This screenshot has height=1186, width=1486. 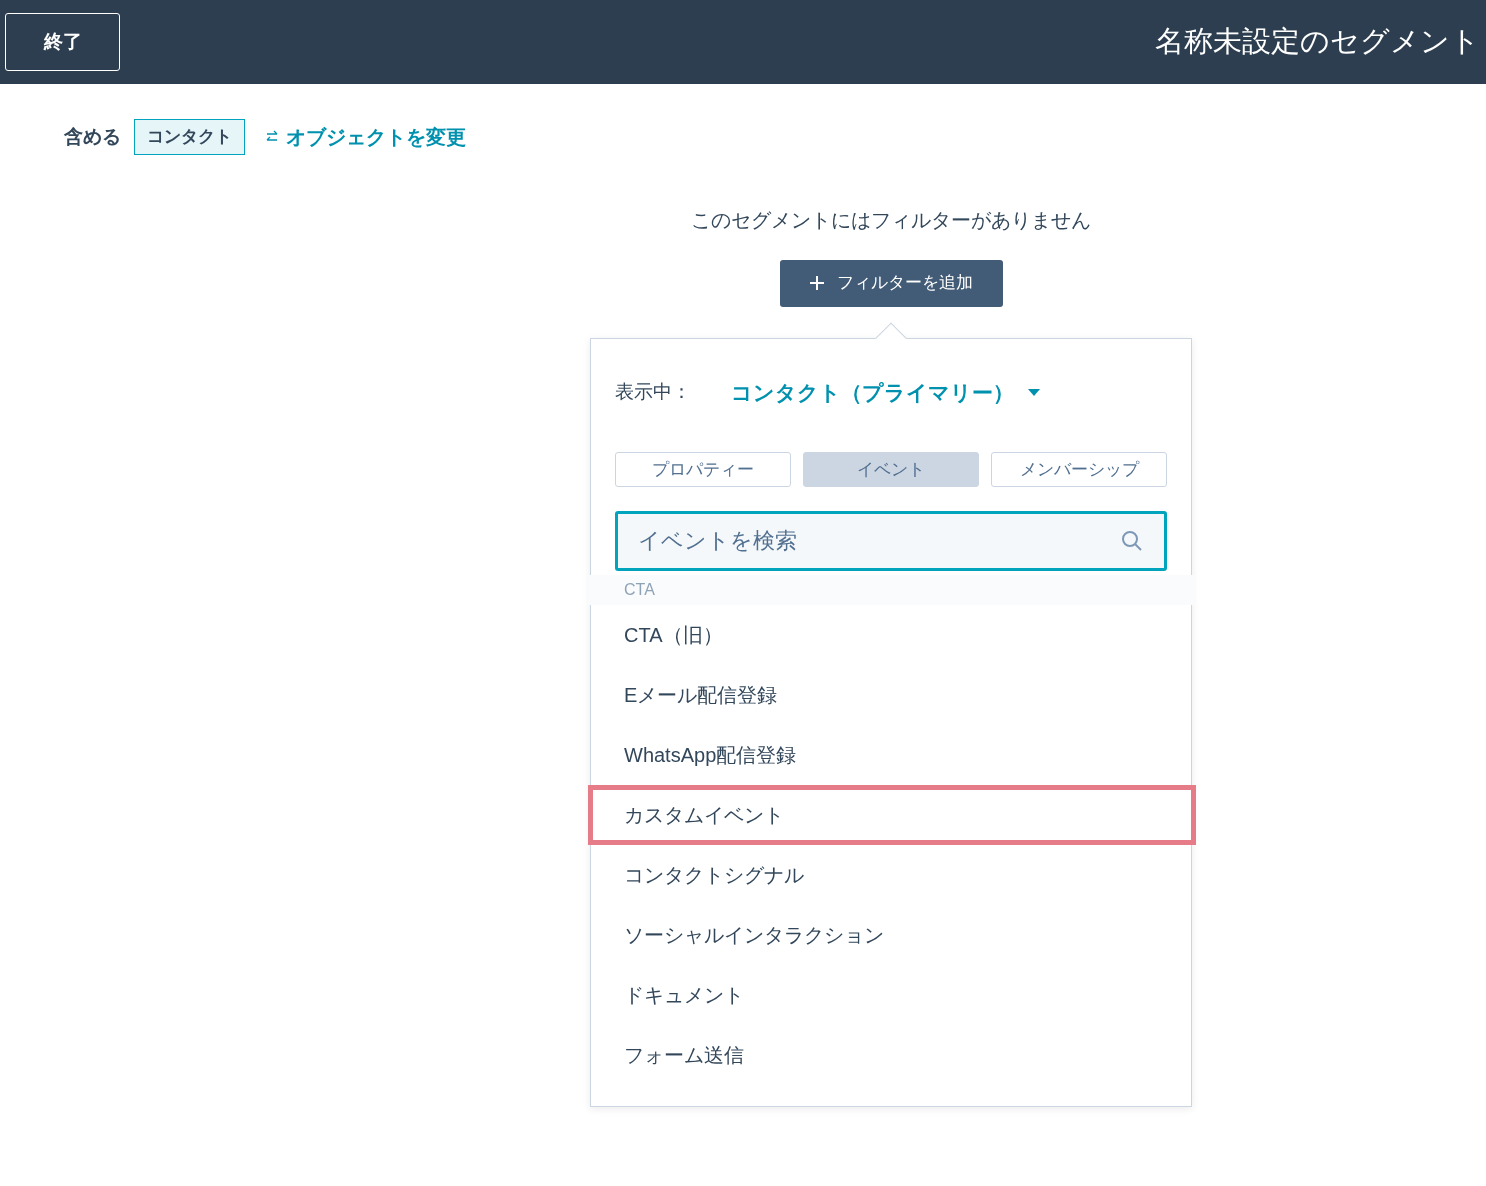 What do you see at coordinates (703, 469) in the screenshot?
I see `filter-type-tab: プロパティー` at bounding box center [703, 469].